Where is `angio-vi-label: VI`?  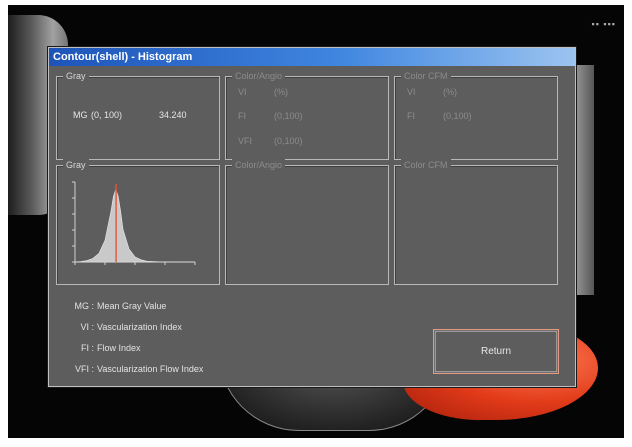
angio-vi-label: VI is located at coordinates (242, 92).